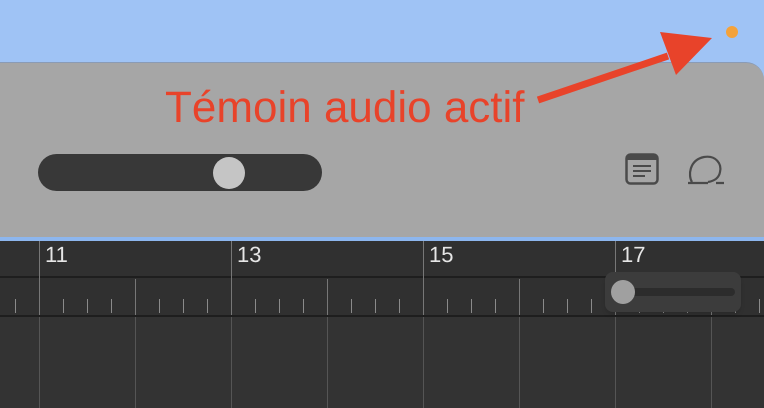 The height and width of the screenshot is (408, 764). I want to click on annotation-label: Témoin audio actif, so click(345, 108).